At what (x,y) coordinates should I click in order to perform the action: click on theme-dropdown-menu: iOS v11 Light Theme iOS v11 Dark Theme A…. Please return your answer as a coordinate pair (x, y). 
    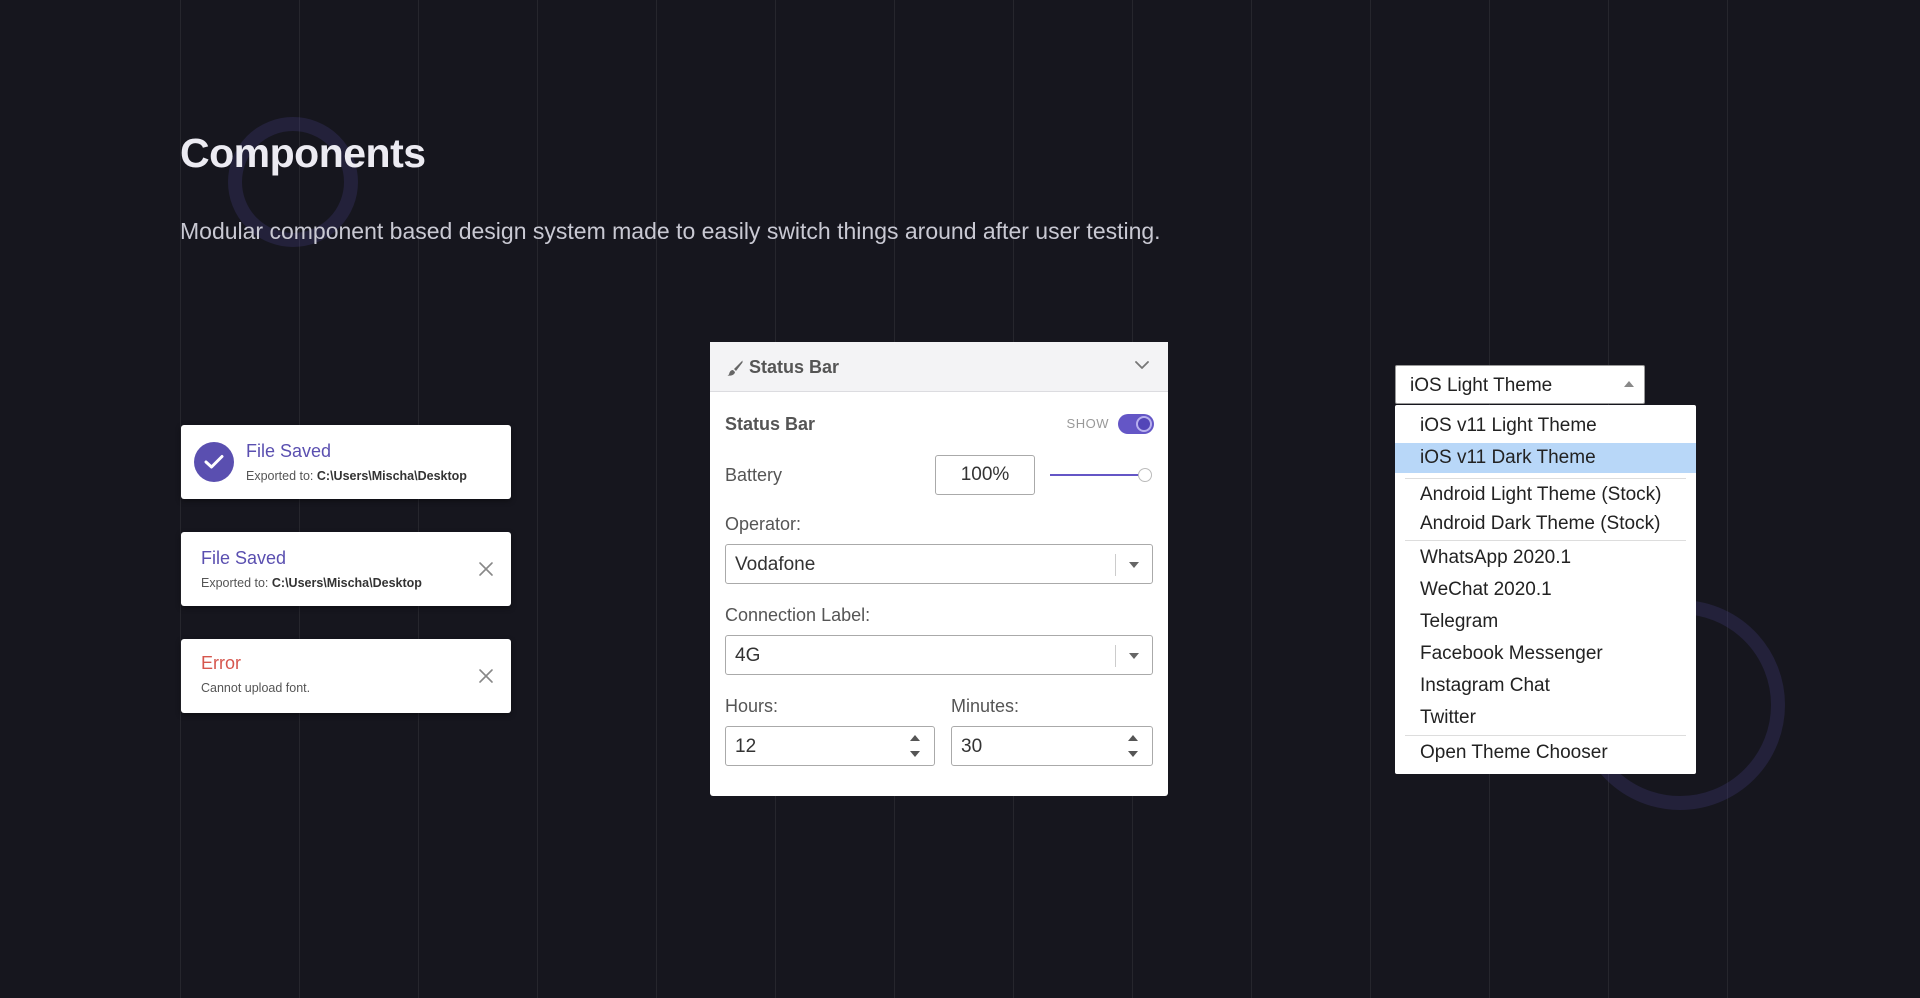
    Looking at the image, I should click on (1545, 589).